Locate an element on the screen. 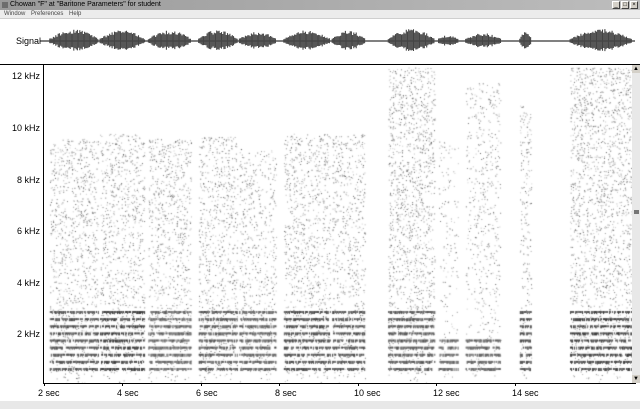 This screenshot has height=409, width=640. y-label-10khz: 10 kHz is located at coordinates (25, 128).